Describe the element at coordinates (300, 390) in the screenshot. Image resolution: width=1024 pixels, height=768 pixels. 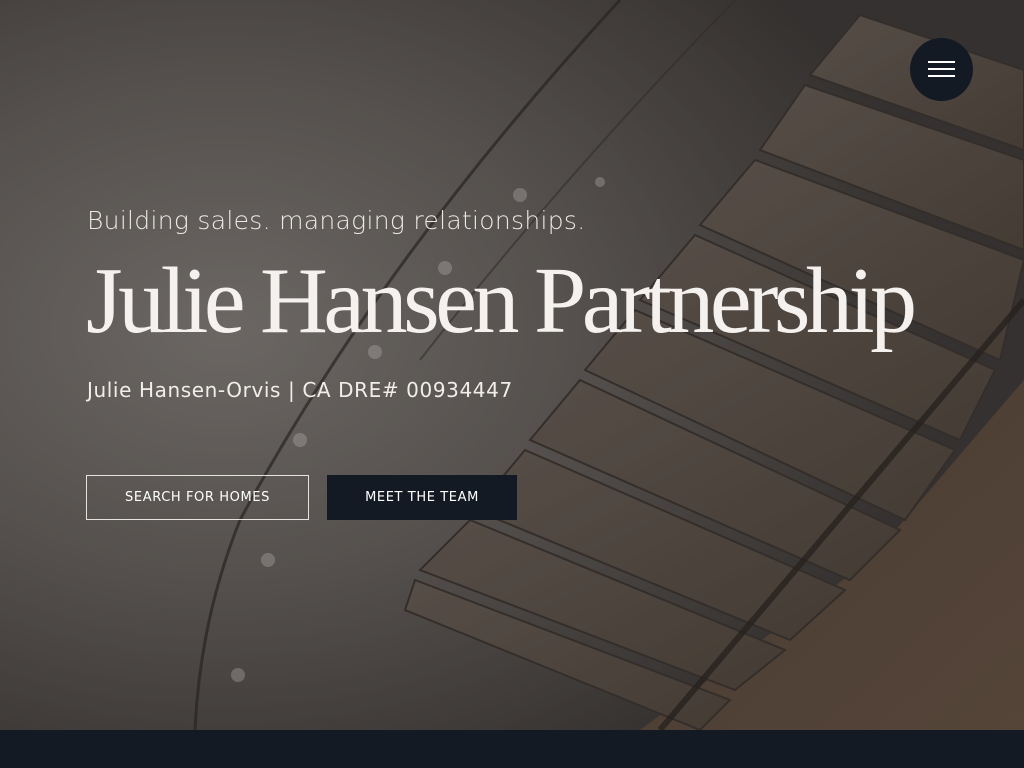
I see `hero-subtitle: Julie Hansen-Orvis | CA DRE# 00934447` at that location.